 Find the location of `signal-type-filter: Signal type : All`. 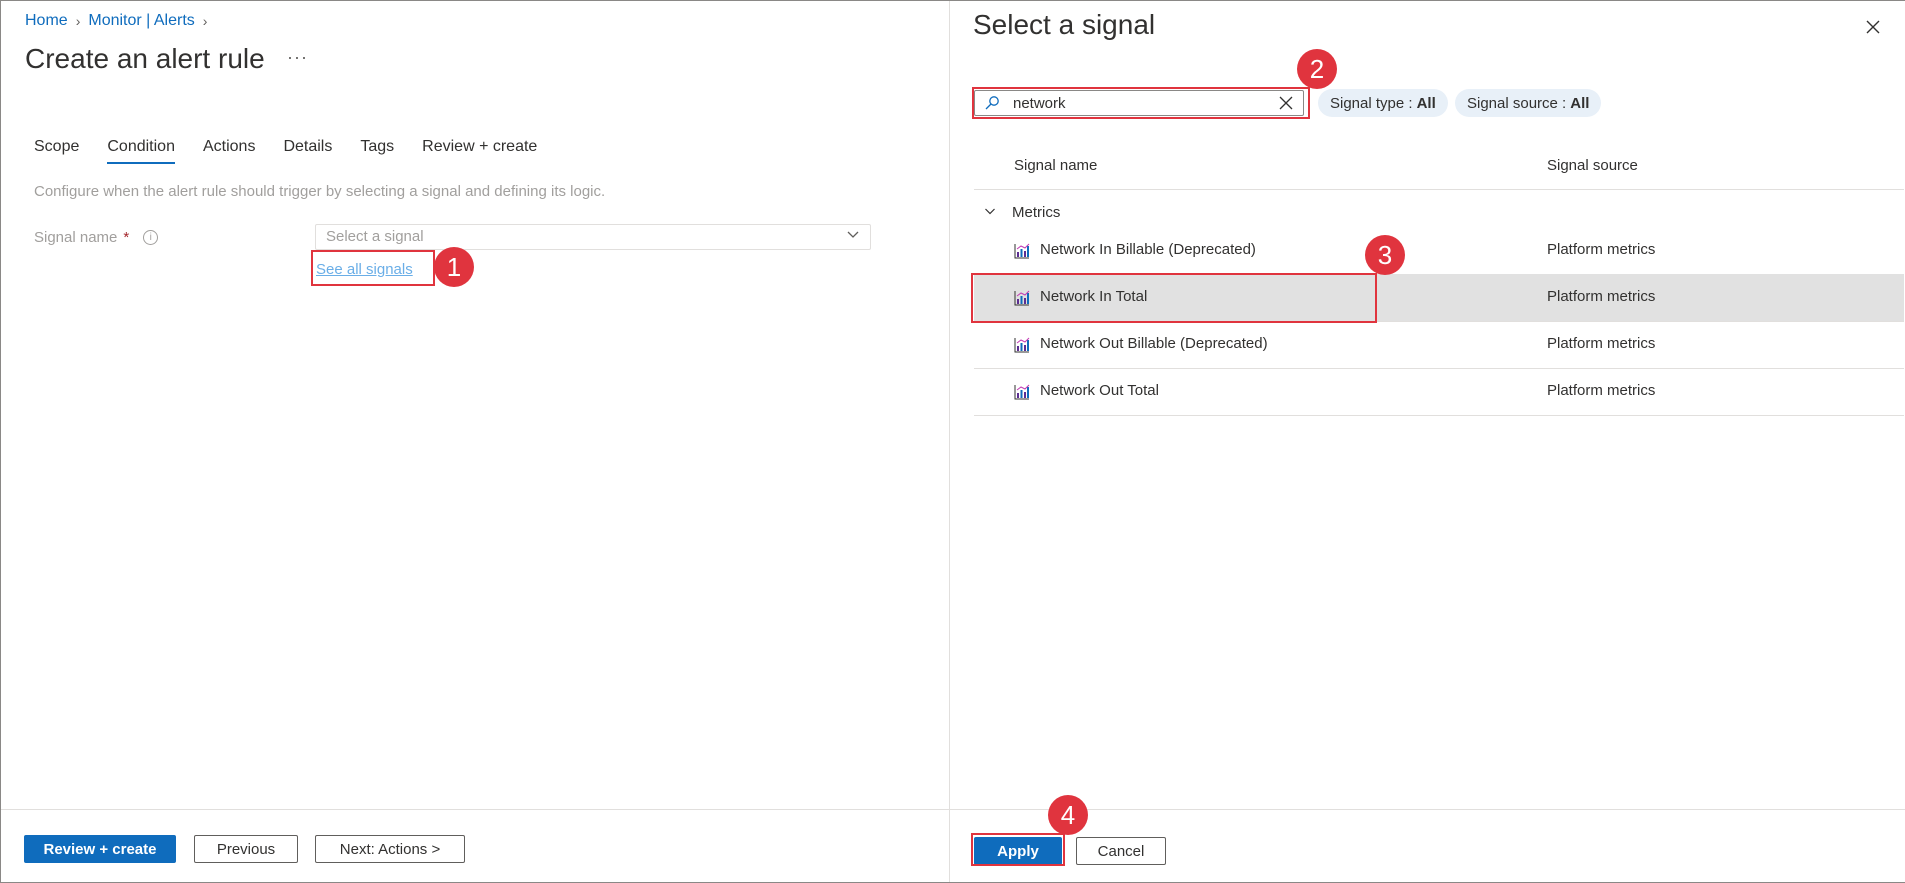

signal-type-filter: Signal type : All is located at coordinates (1383, 103).